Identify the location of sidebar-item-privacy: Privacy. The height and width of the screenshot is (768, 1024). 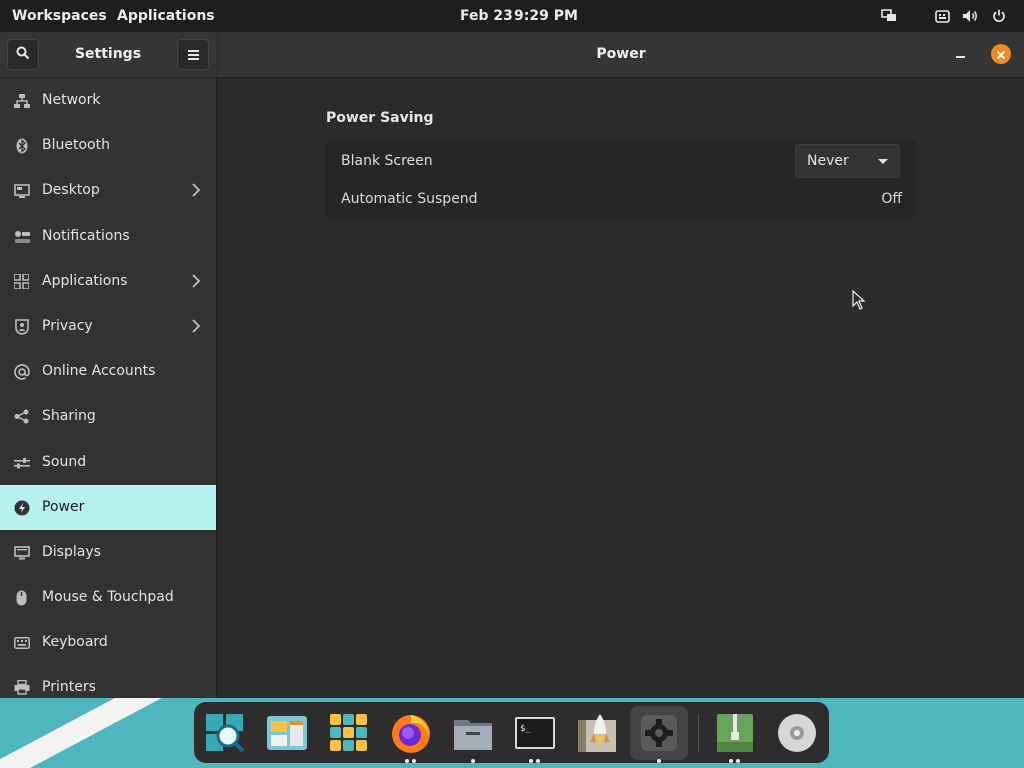
(108, 326).